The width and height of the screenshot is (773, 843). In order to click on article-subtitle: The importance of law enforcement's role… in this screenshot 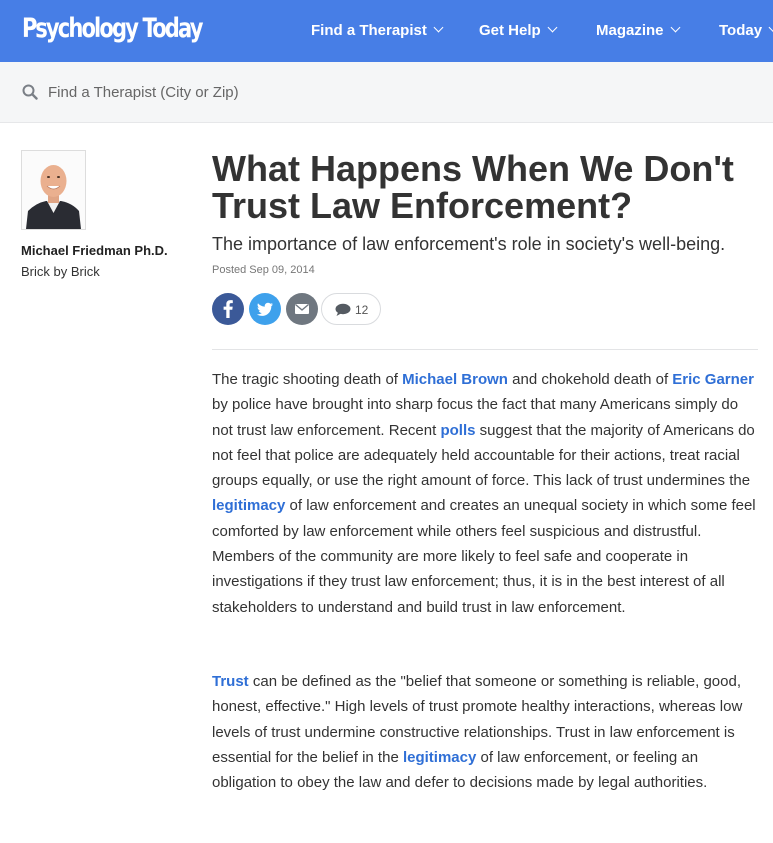, I will do `click(469, 244)`.